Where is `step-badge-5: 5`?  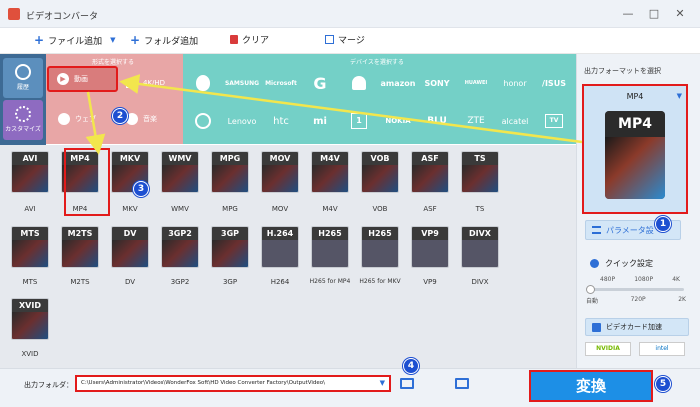
step-badge-5: 5 is located at coordinates (663, 384).